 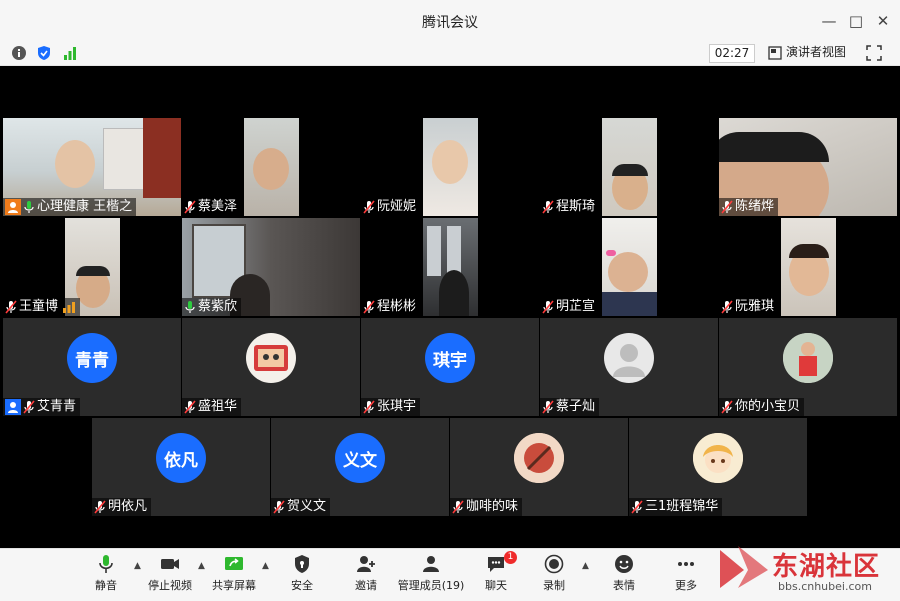 I want to click on chat-button: 1 聊天, so click(x=496, y=572).